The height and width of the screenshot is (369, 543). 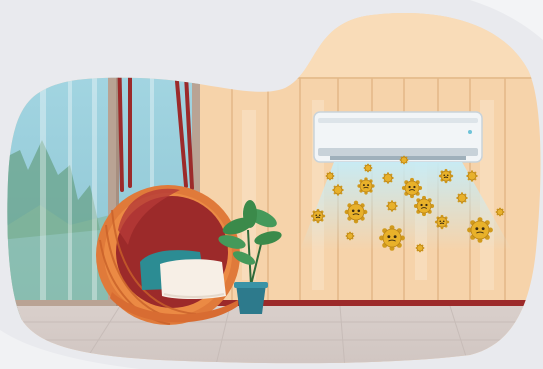 I want to click on air-conditioner-icon, so click(x=398, y=137).